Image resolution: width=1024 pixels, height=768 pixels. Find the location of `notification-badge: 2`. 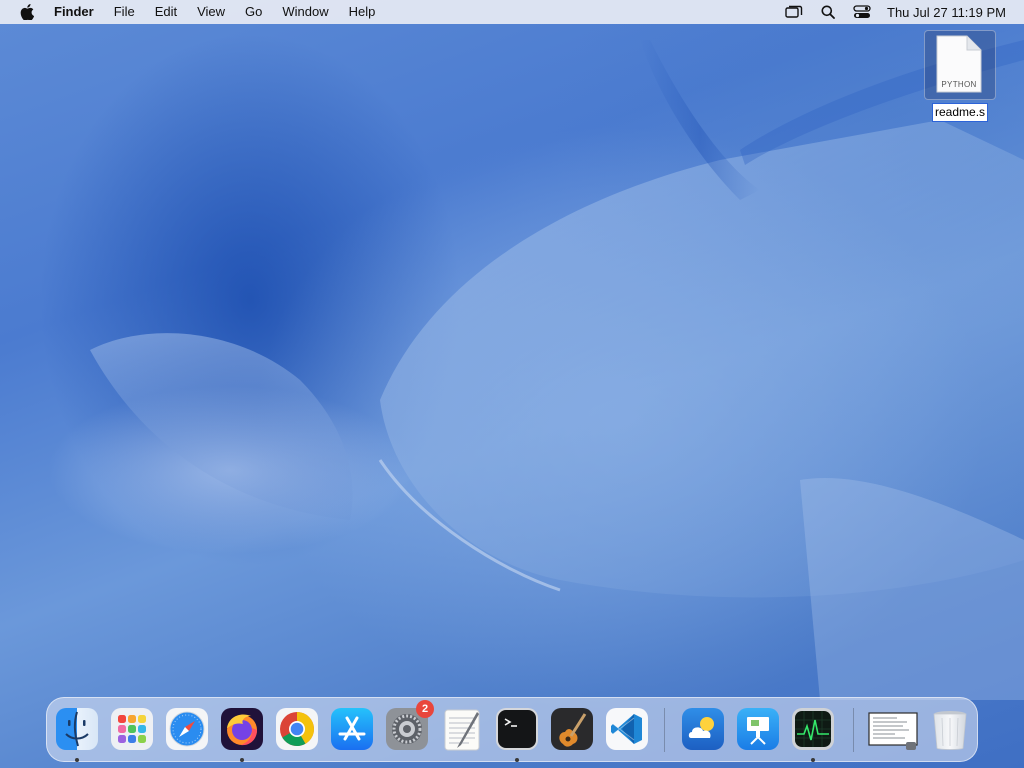

notification-badge: 2 is located at coordinates (425, 709).